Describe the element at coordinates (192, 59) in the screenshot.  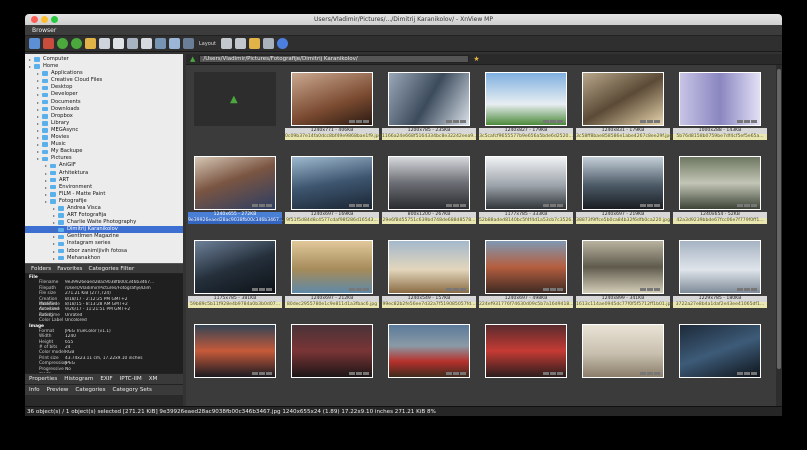
I see `go-up-icon: ▲` at that location.